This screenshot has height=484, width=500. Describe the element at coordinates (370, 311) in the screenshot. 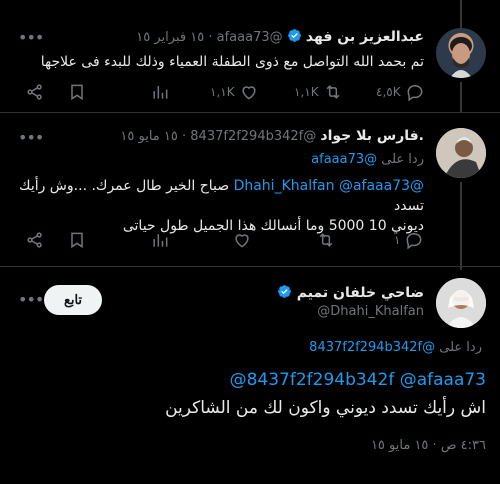

I see `handle: @Dhahi_Khalfan` at that location.